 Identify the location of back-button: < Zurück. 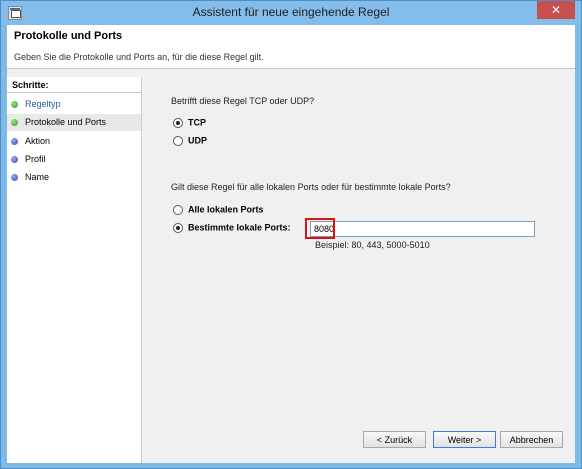
(394, 439).